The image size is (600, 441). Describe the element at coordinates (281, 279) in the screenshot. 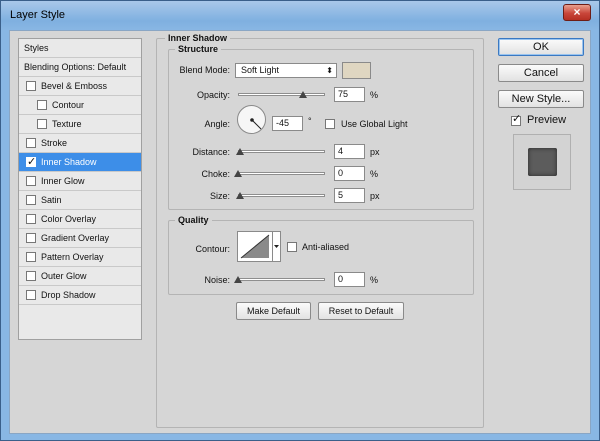

I see `noise-slider-track` at that location.